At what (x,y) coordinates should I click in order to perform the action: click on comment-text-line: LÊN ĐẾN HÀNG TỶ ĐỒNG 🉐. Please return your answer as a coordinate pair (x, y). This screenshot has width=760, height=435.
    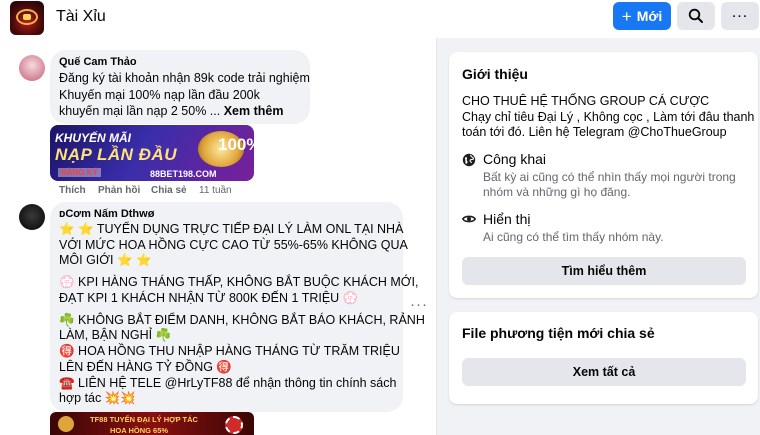
    Looking at the image, I should click on (145, 367).